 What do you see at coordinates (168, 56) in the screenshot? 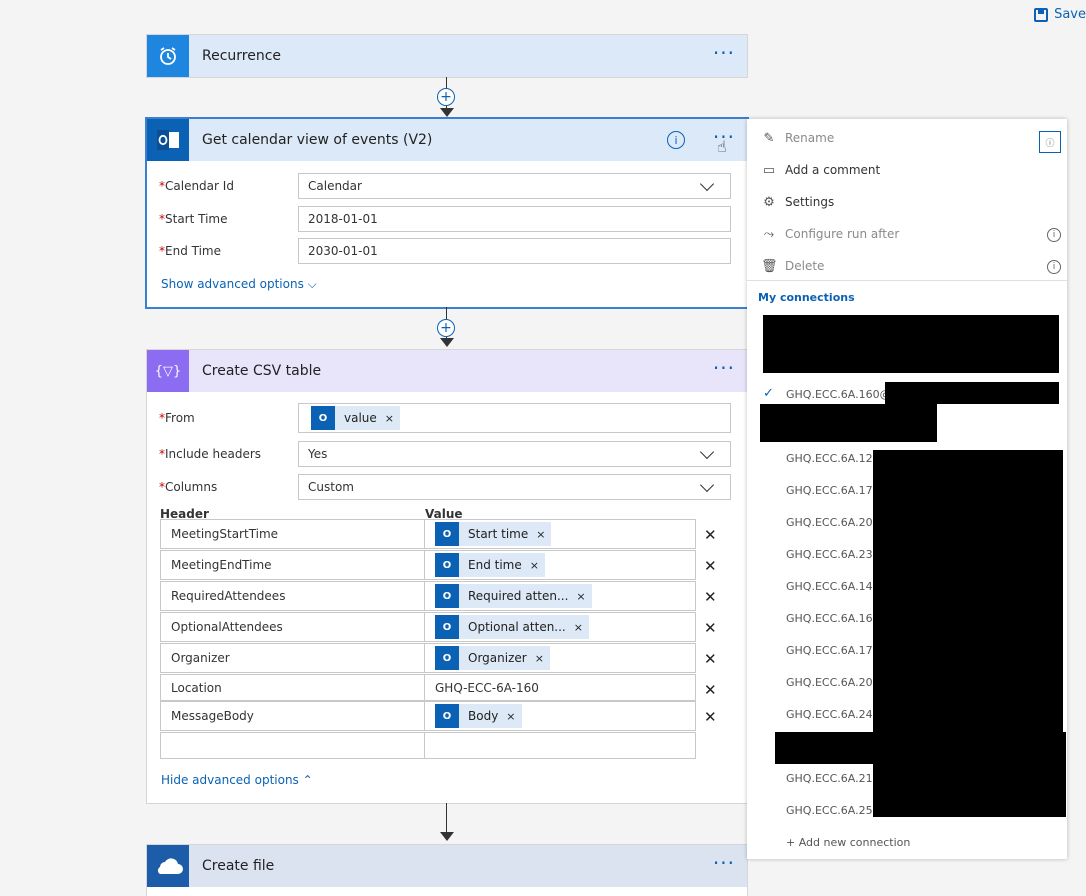
I see `alarm-clock-icon` at bounding box center [168, 56].